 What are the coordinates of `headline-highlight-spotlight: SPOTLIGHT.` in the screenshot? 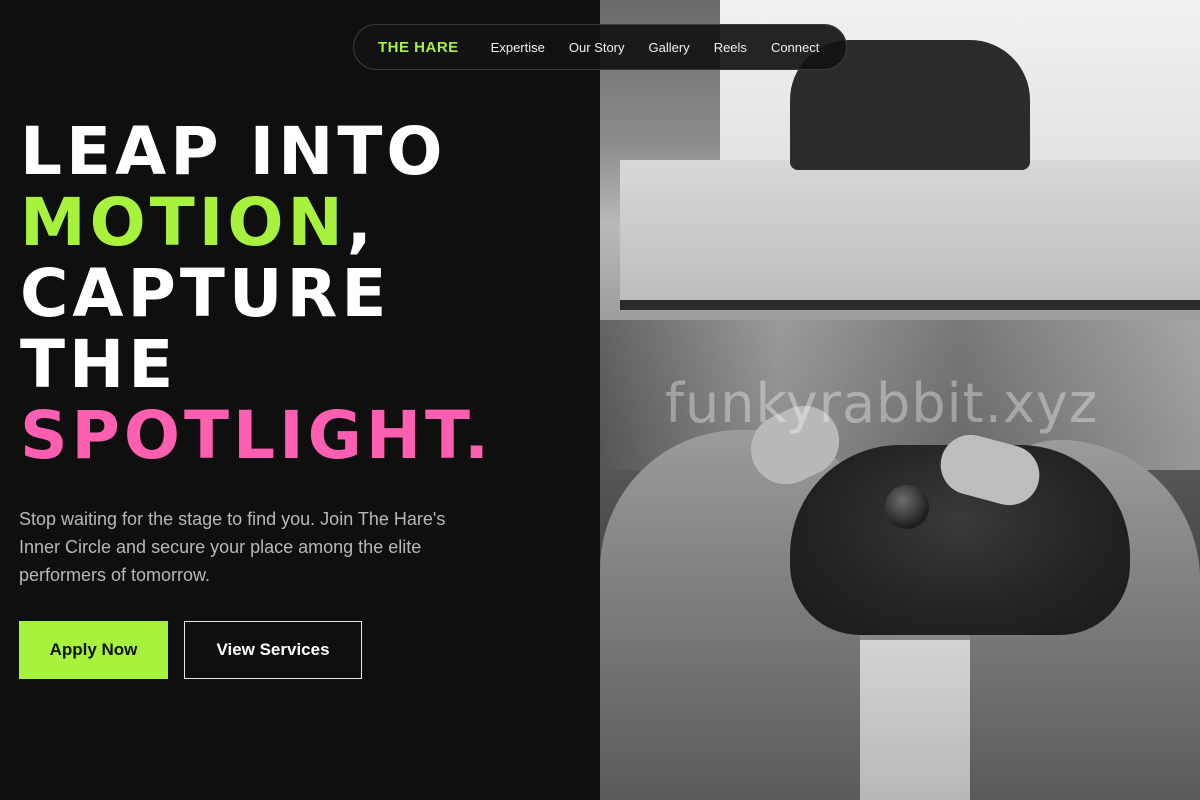 It's located at (257, 435).